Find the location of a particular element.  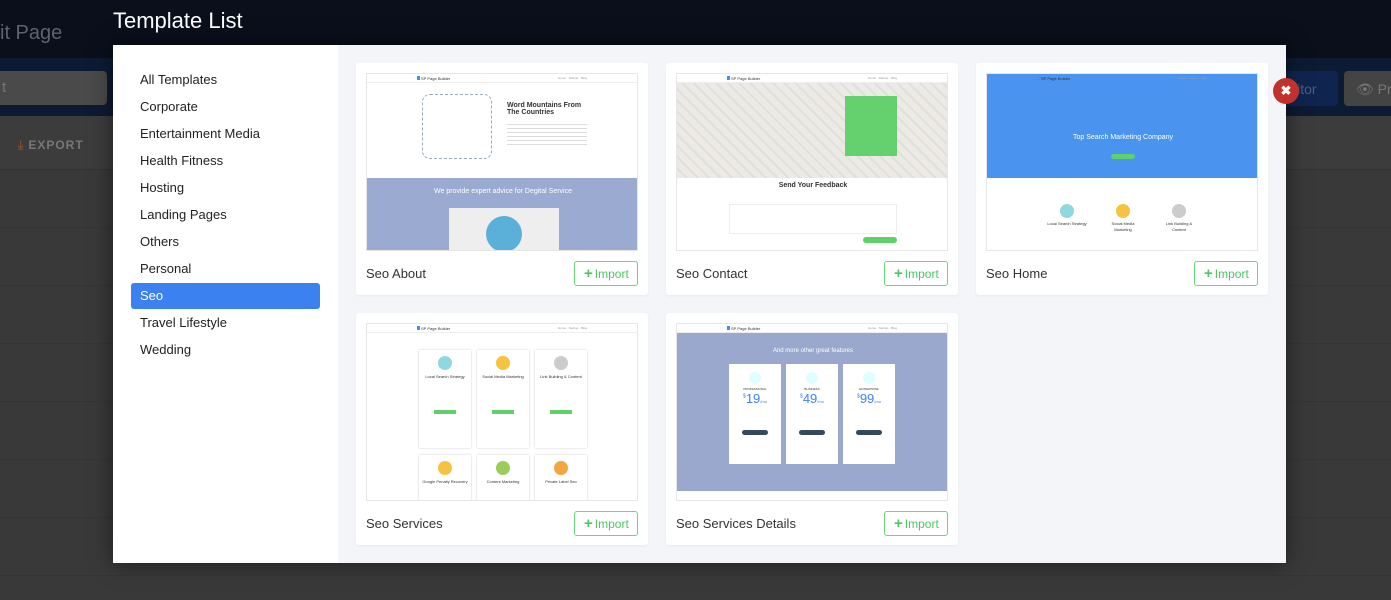

thumb-heading: Send Your Feedback is located at coordinates (813, 185).